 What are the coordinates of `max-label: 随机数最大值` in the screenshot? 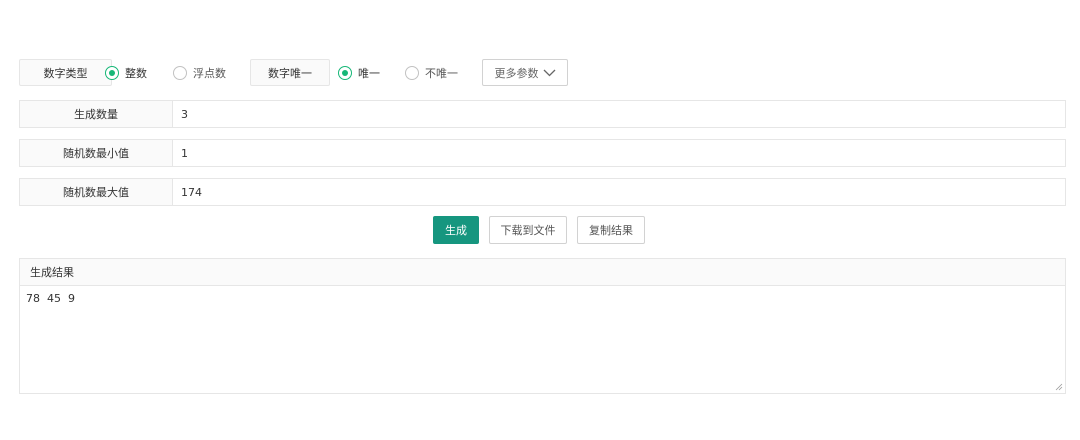 It's located at (96, 192).